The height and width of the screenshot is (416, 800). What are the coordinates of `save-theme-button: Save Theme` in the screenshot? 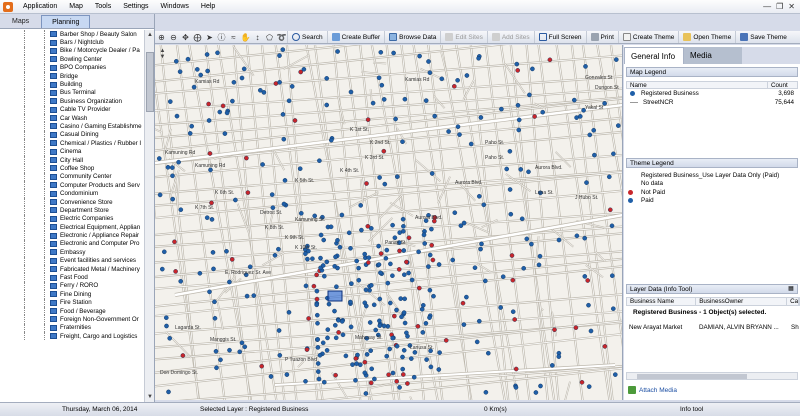 It's located at (763, 37).